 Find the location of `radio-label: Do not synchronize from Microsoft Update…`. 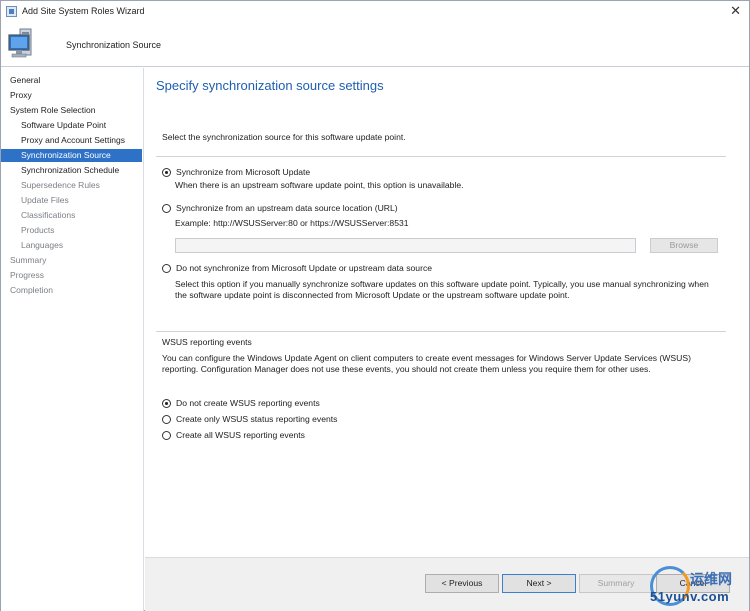

radio-label: Do not synchronize from Microsoft Update… is located at coordinates (304, 268).